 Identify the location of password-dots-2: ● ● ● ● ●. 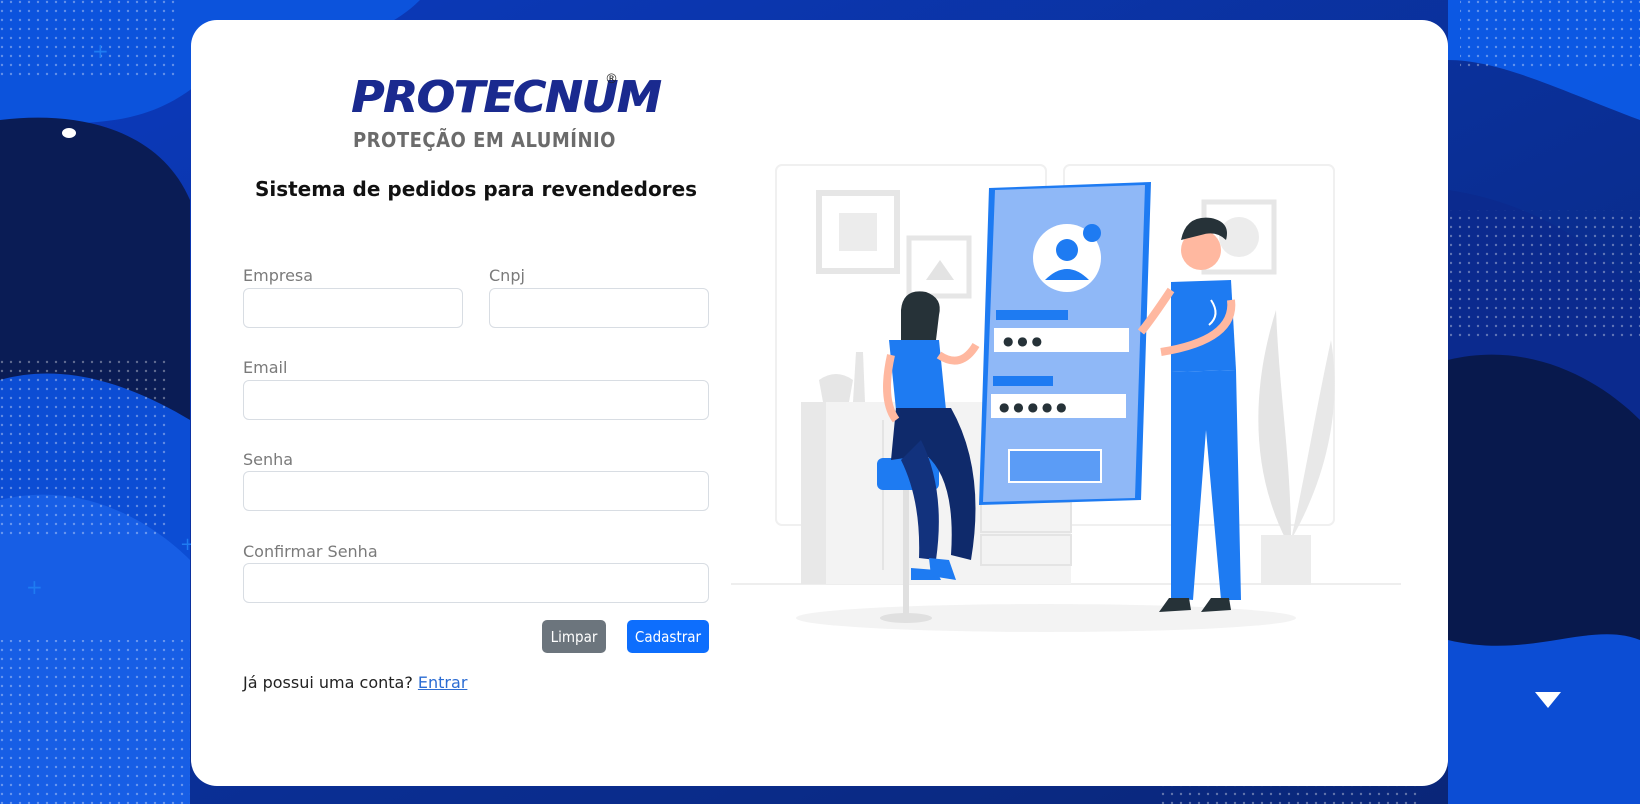
(1033, 407).